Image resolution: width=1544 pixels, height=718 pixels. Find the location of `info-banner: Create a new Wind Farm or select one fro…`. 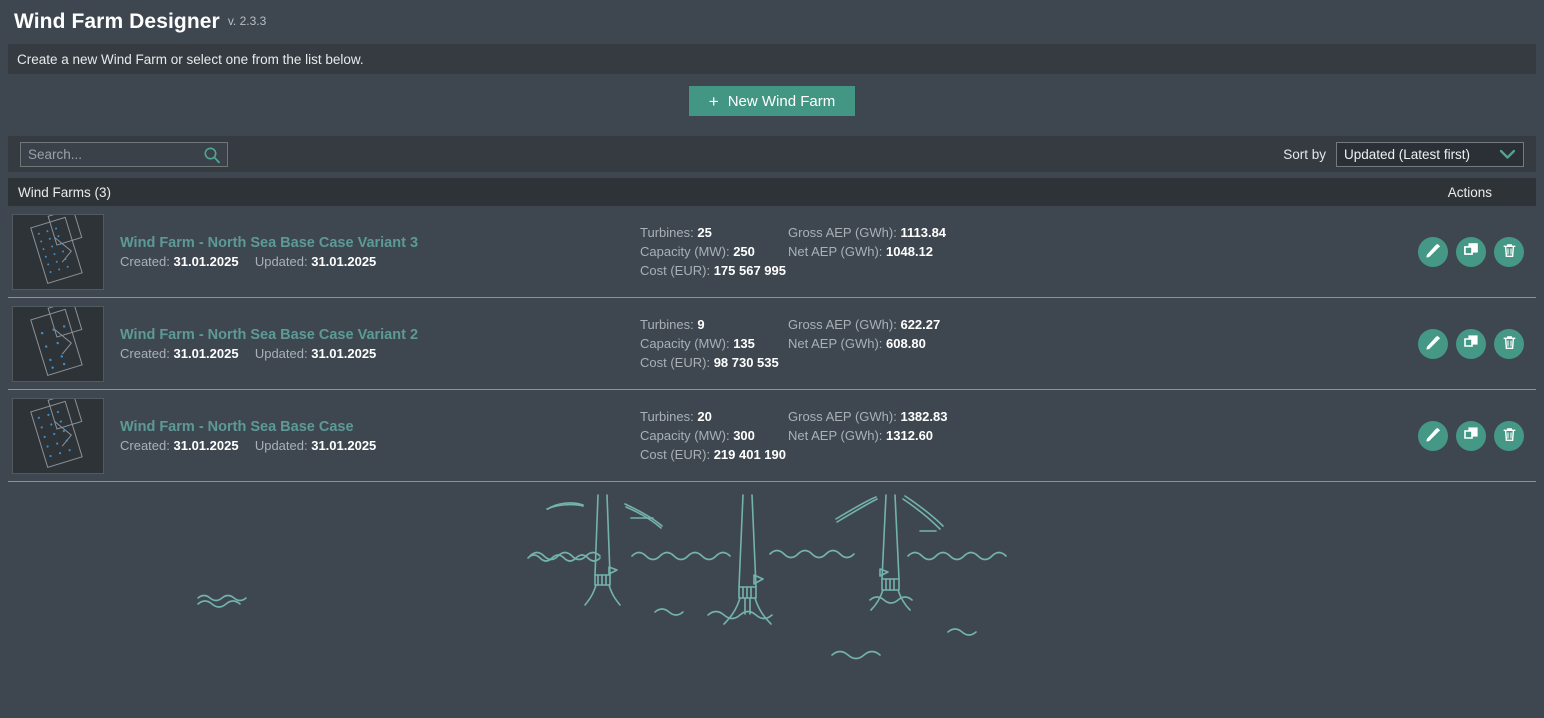

info-banner: Create a new Wind Farm or select one fro… is located at coordinates (772, 59).